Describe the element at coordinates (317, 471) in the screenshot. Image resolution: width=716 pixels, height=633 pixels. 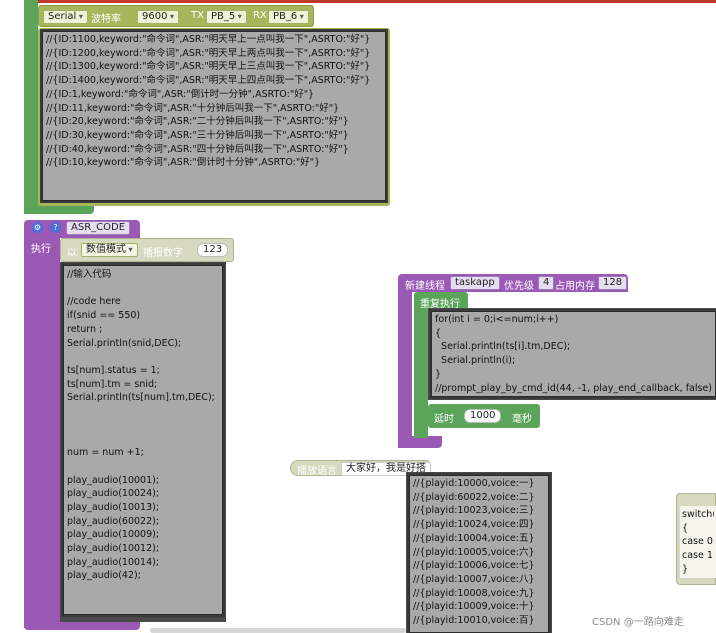
I see `speech-label: 播放语言` at that location.